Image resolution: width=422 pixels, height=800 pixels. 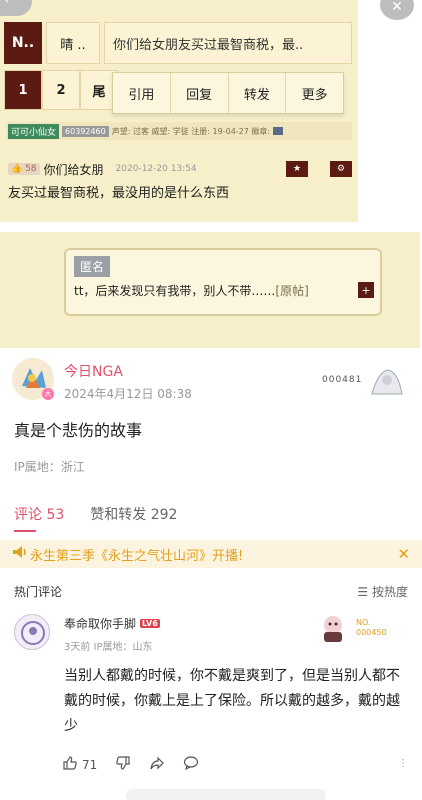 I want to click on comment-tabs: 评论 53 赞和转发 292, so click(x=95, y=514).